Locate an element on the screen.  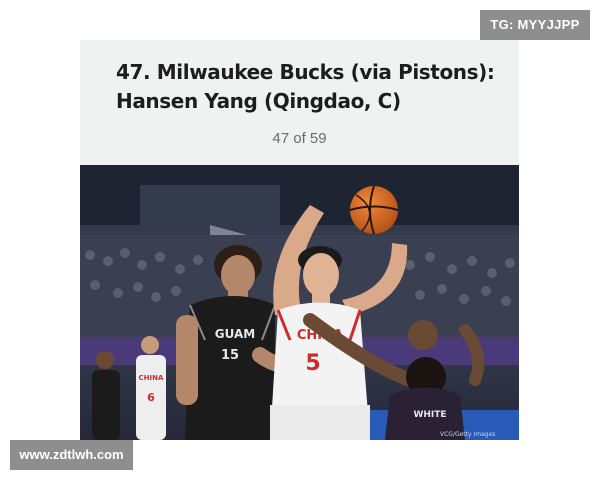
svg-text: GUAM is located at coordinates (235, 334).